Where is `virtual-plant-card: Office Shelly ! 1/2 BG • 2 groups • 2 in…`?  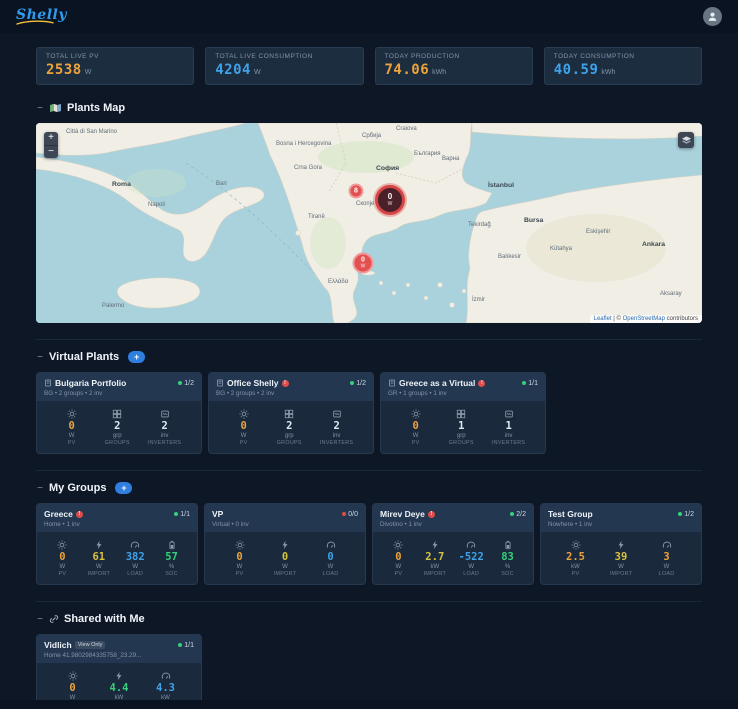
virtual-plant-card: Office Shelly ! 1/2 BG • 2 groups • 2 in… is located at coordinates (291, 413).